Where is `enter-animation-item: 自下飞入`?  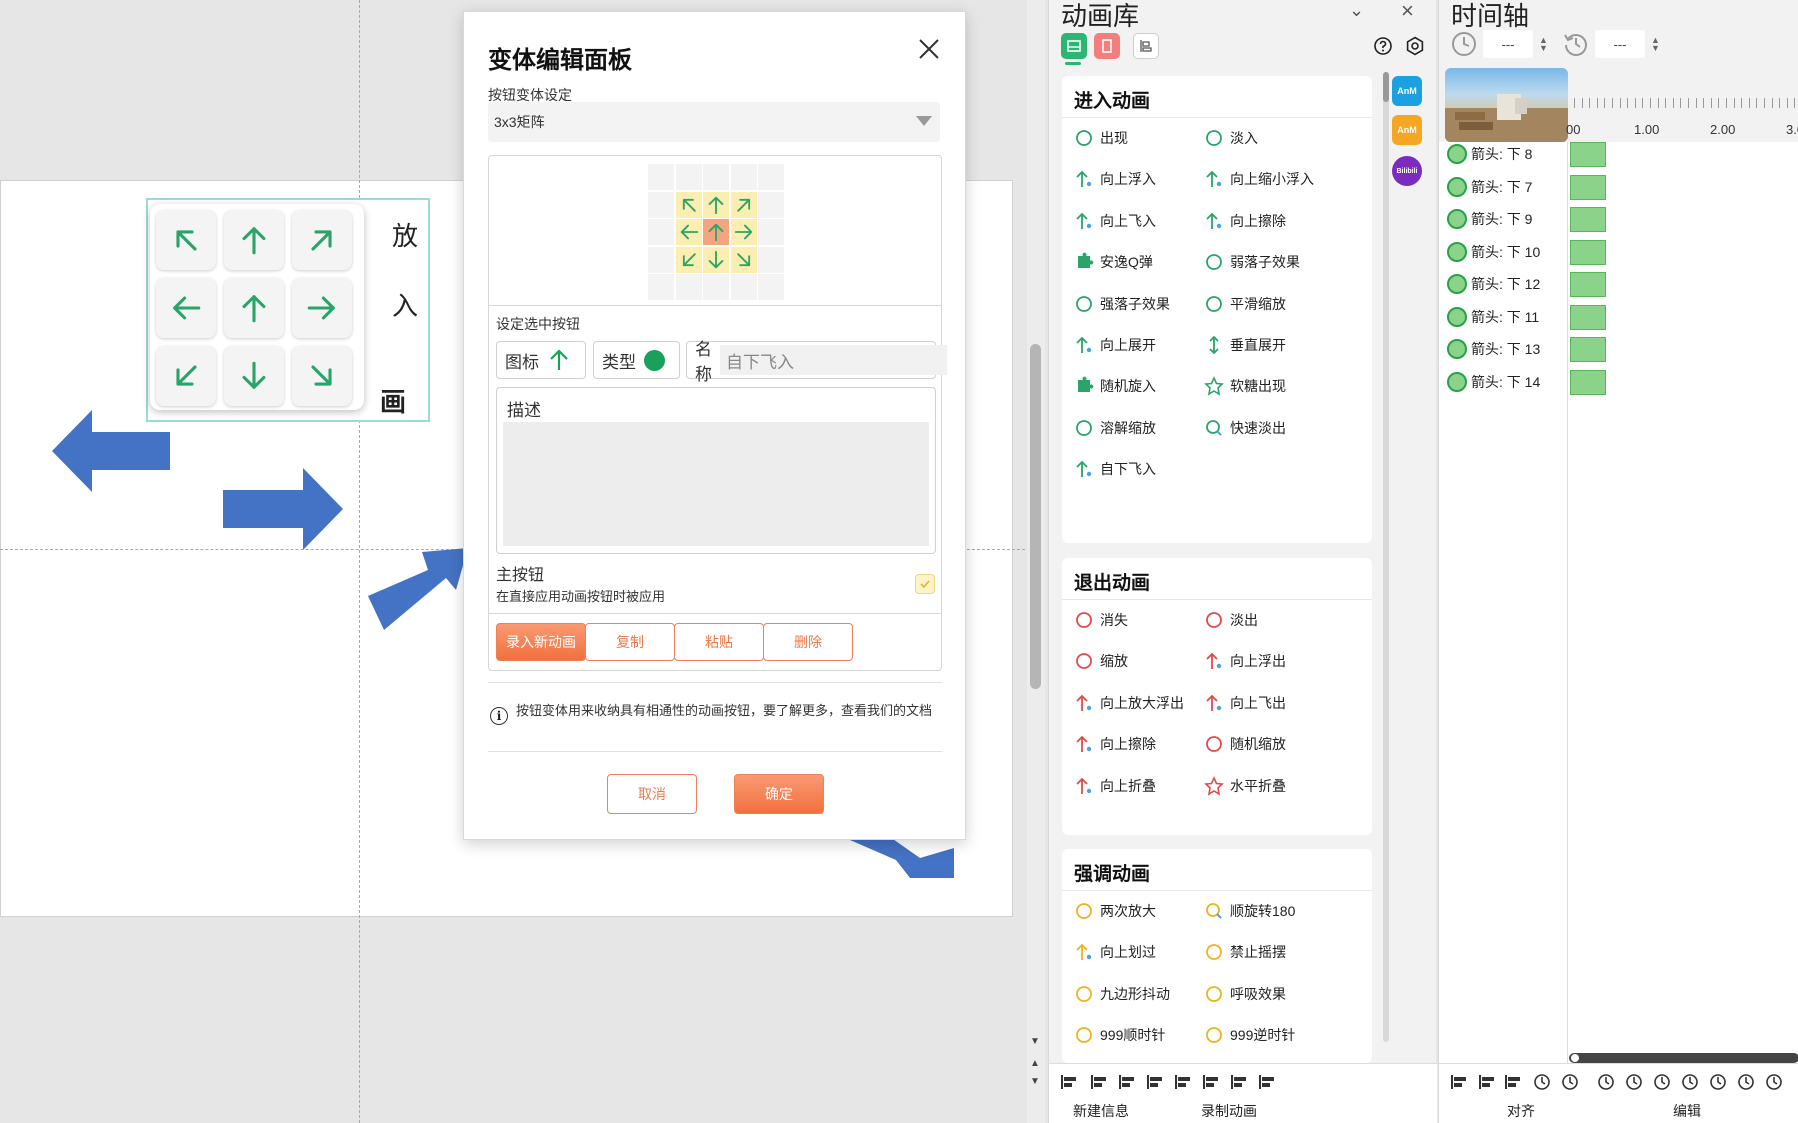 enter-animation-item: 自下飞入 is located at coordinates (1115, 469).